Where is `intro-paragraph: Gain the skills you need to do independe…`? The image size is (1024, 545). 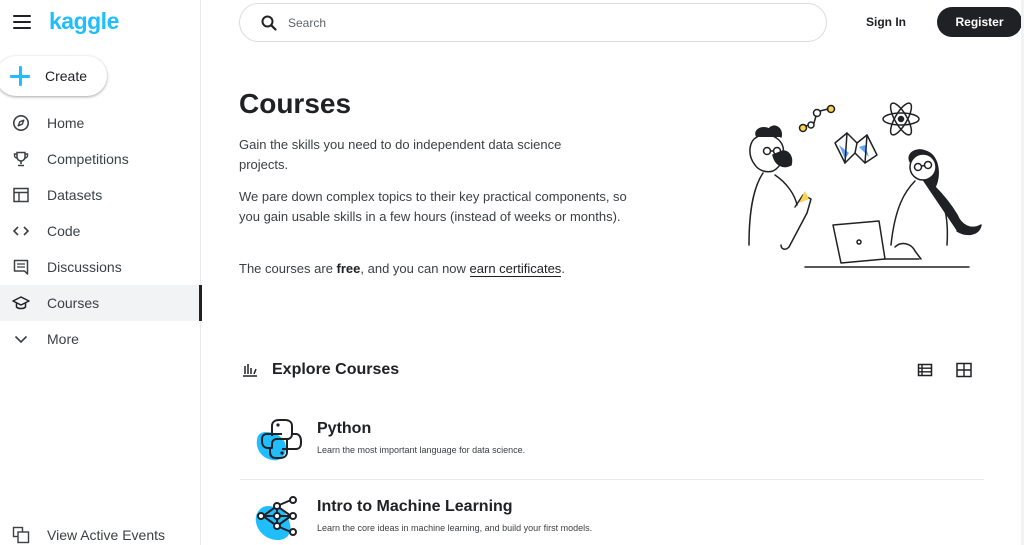
intro-paragraph: Gain the skills you need to do independe… is located at coordinates (400, 154).